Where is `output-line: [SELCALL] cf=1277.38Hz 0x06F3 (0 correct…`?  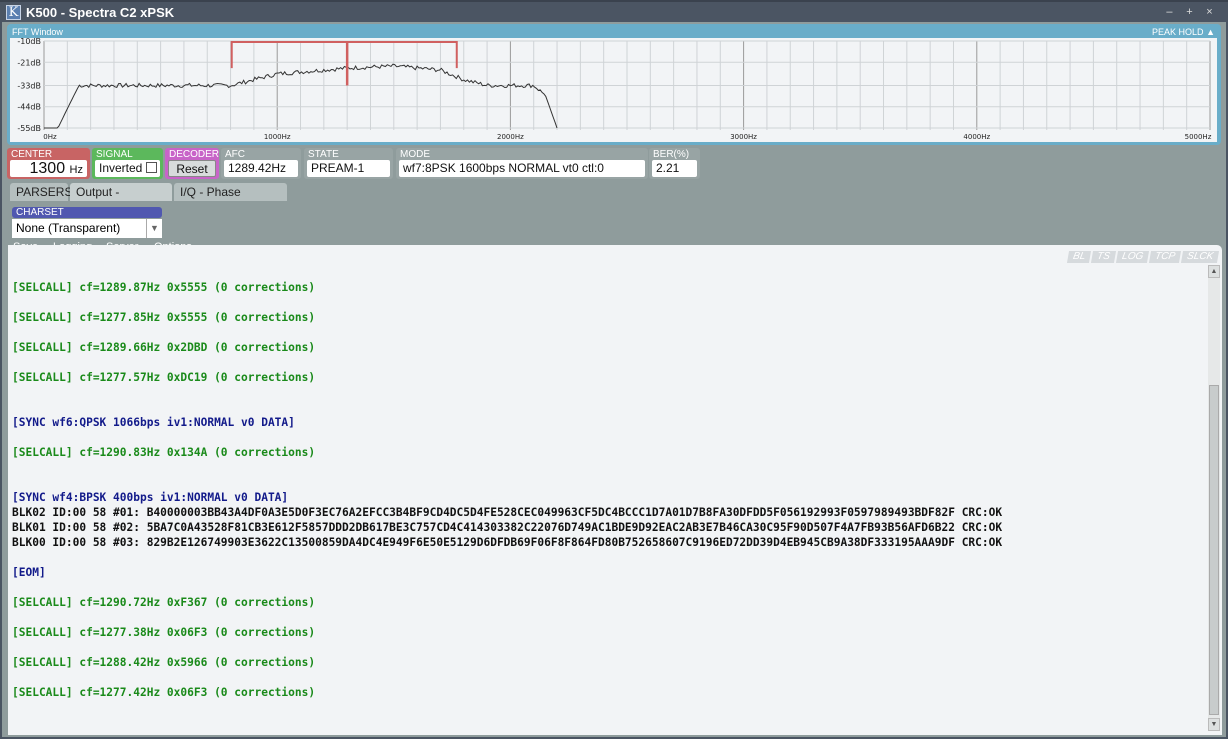
output-line: [SELCALL] cf=1277.38Hz 0x06F3 (0 correct… is located at coordinates (164, 632).